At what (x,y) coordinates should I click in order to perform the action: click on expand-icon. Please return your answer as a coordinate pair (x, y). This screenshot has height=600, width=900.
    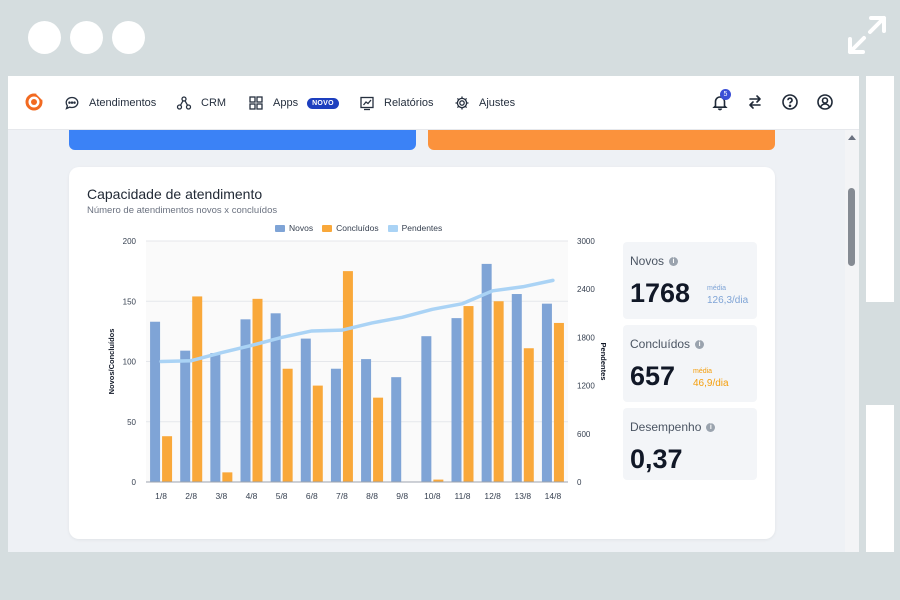
    Looking at the image, I should click on (867, 35).